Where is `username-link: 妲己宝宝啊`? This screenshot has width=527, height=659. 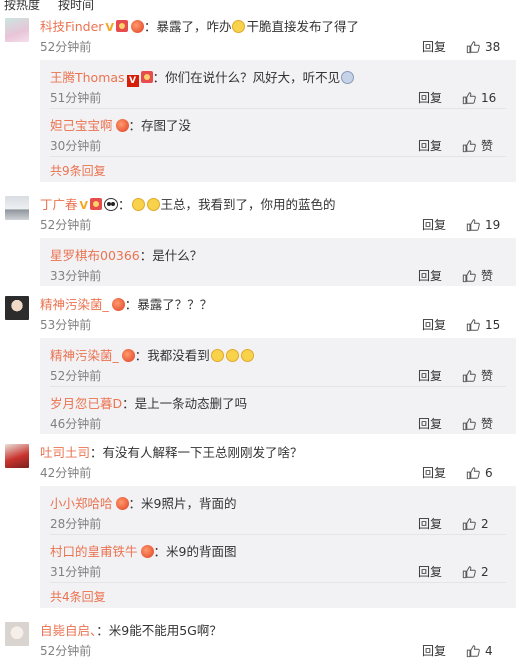
username-link: 妲己宝宝啊 is located at coordinates (81, 125).